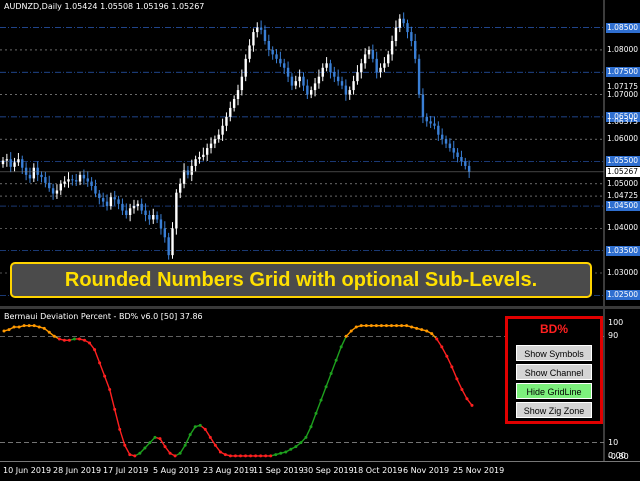 The height and width of the screenshot is (481, 640). I want to click on date-label: 30 Sep 2019, so click(328, 470).